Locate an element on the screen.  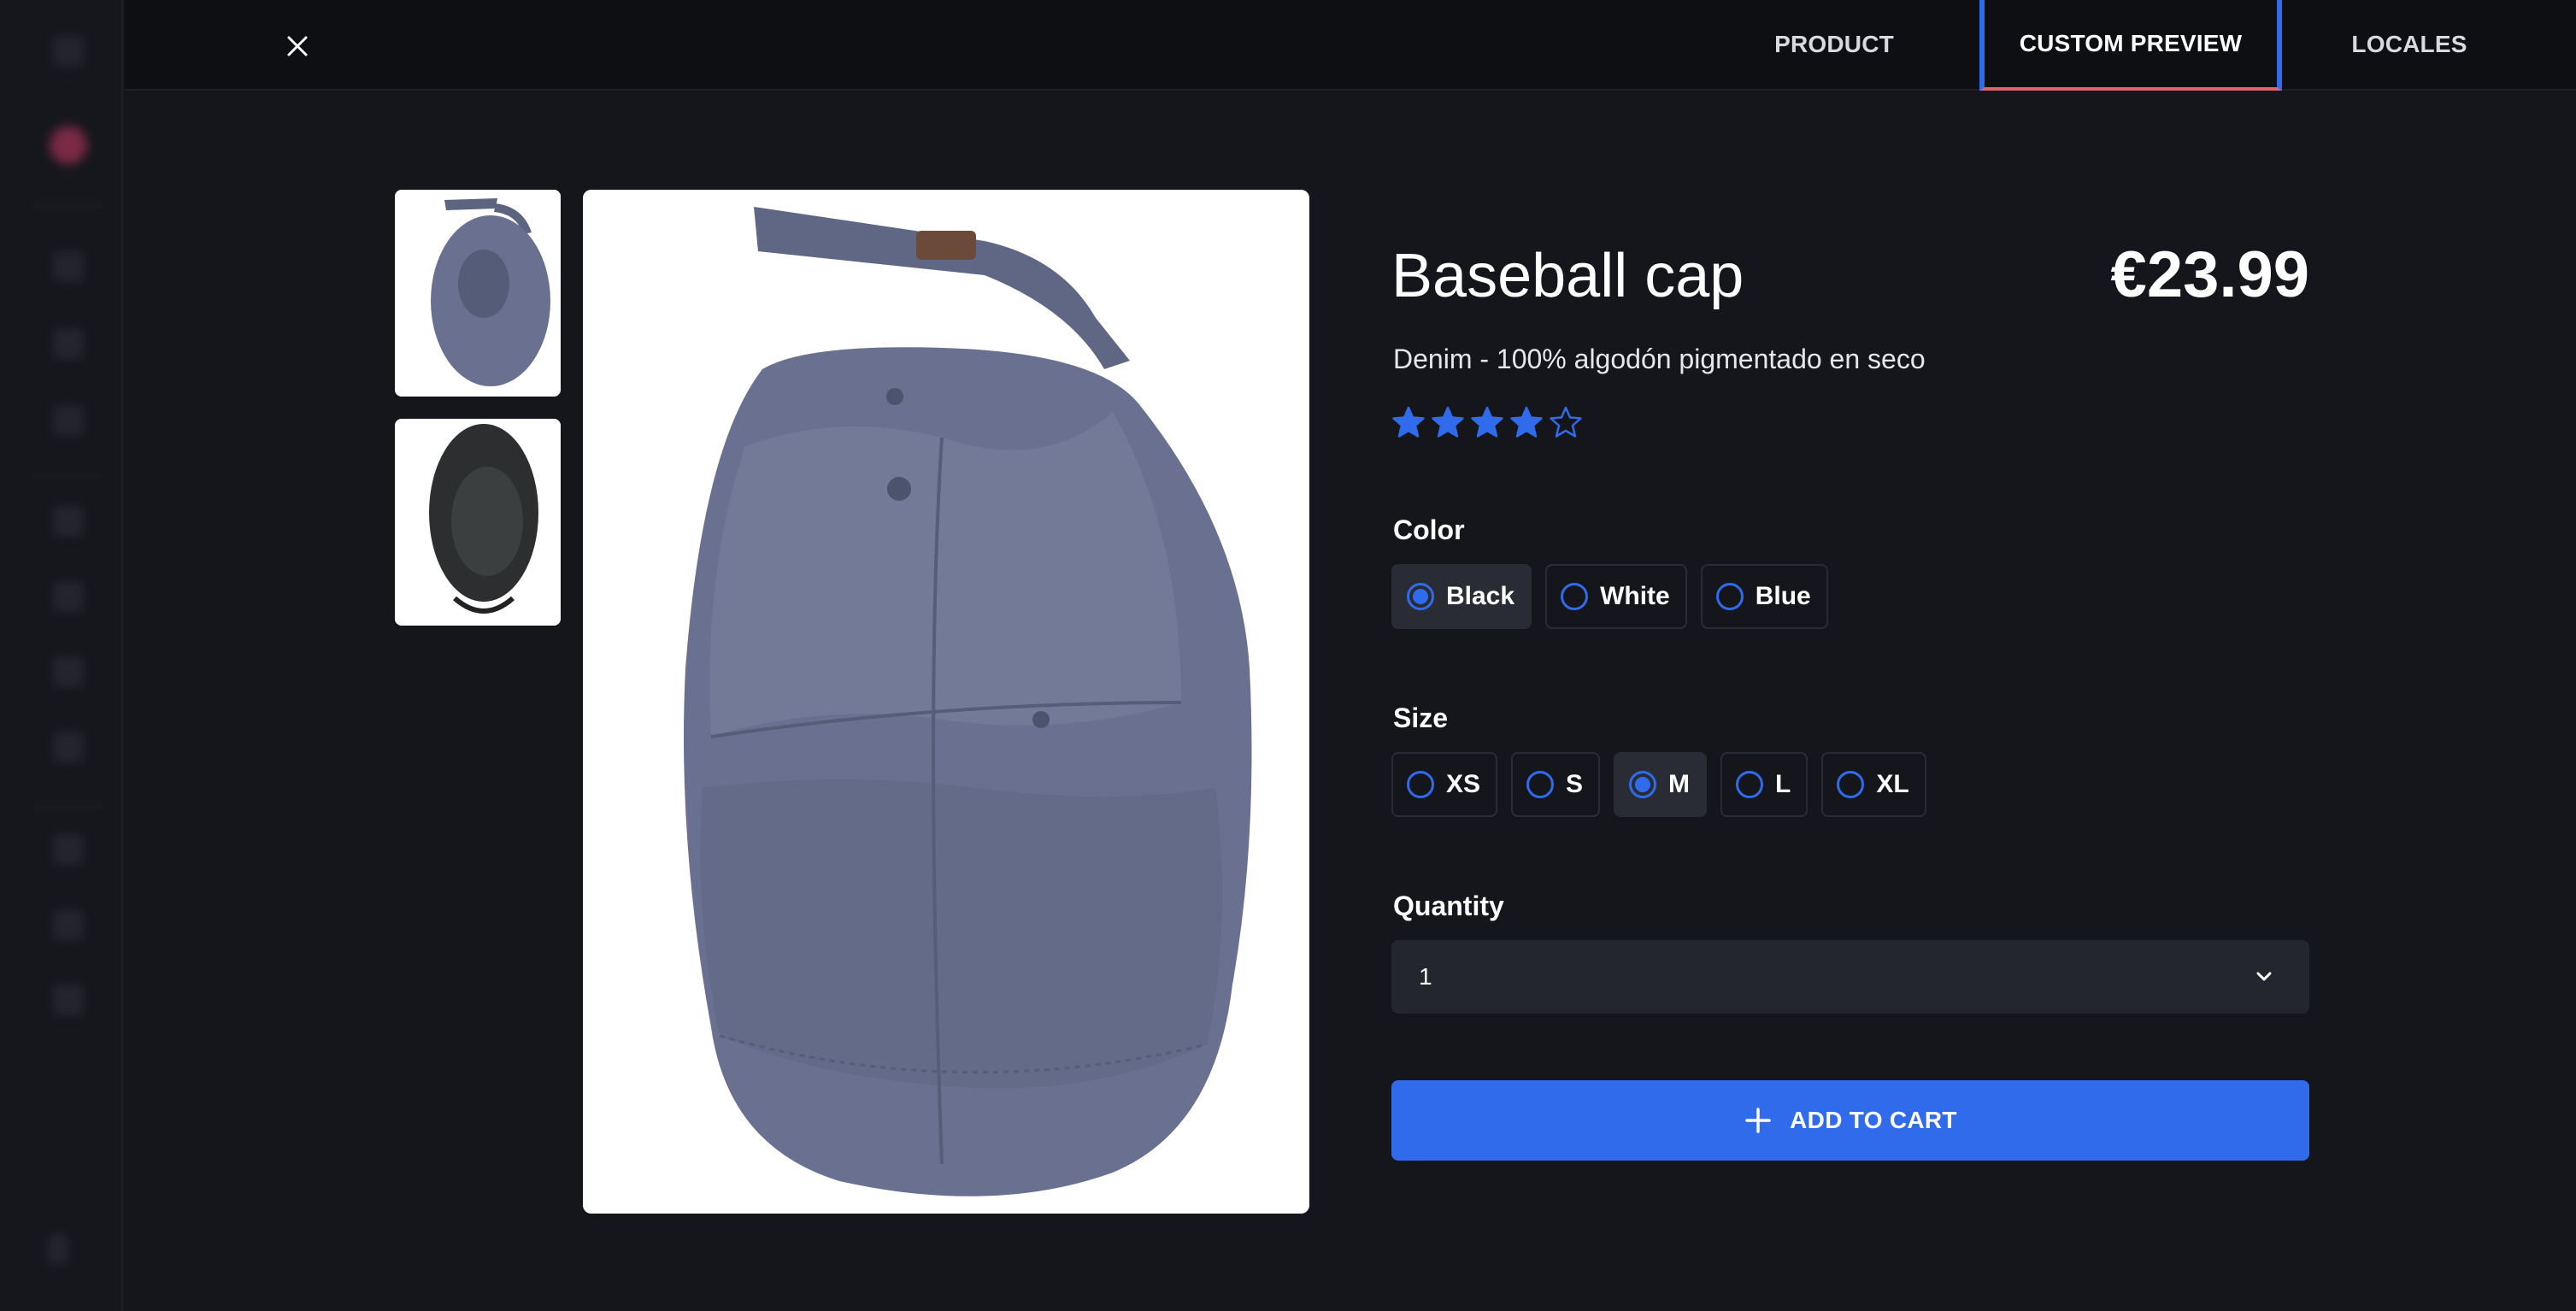
thumbnail-under-view is located at coordinates (478, 522).